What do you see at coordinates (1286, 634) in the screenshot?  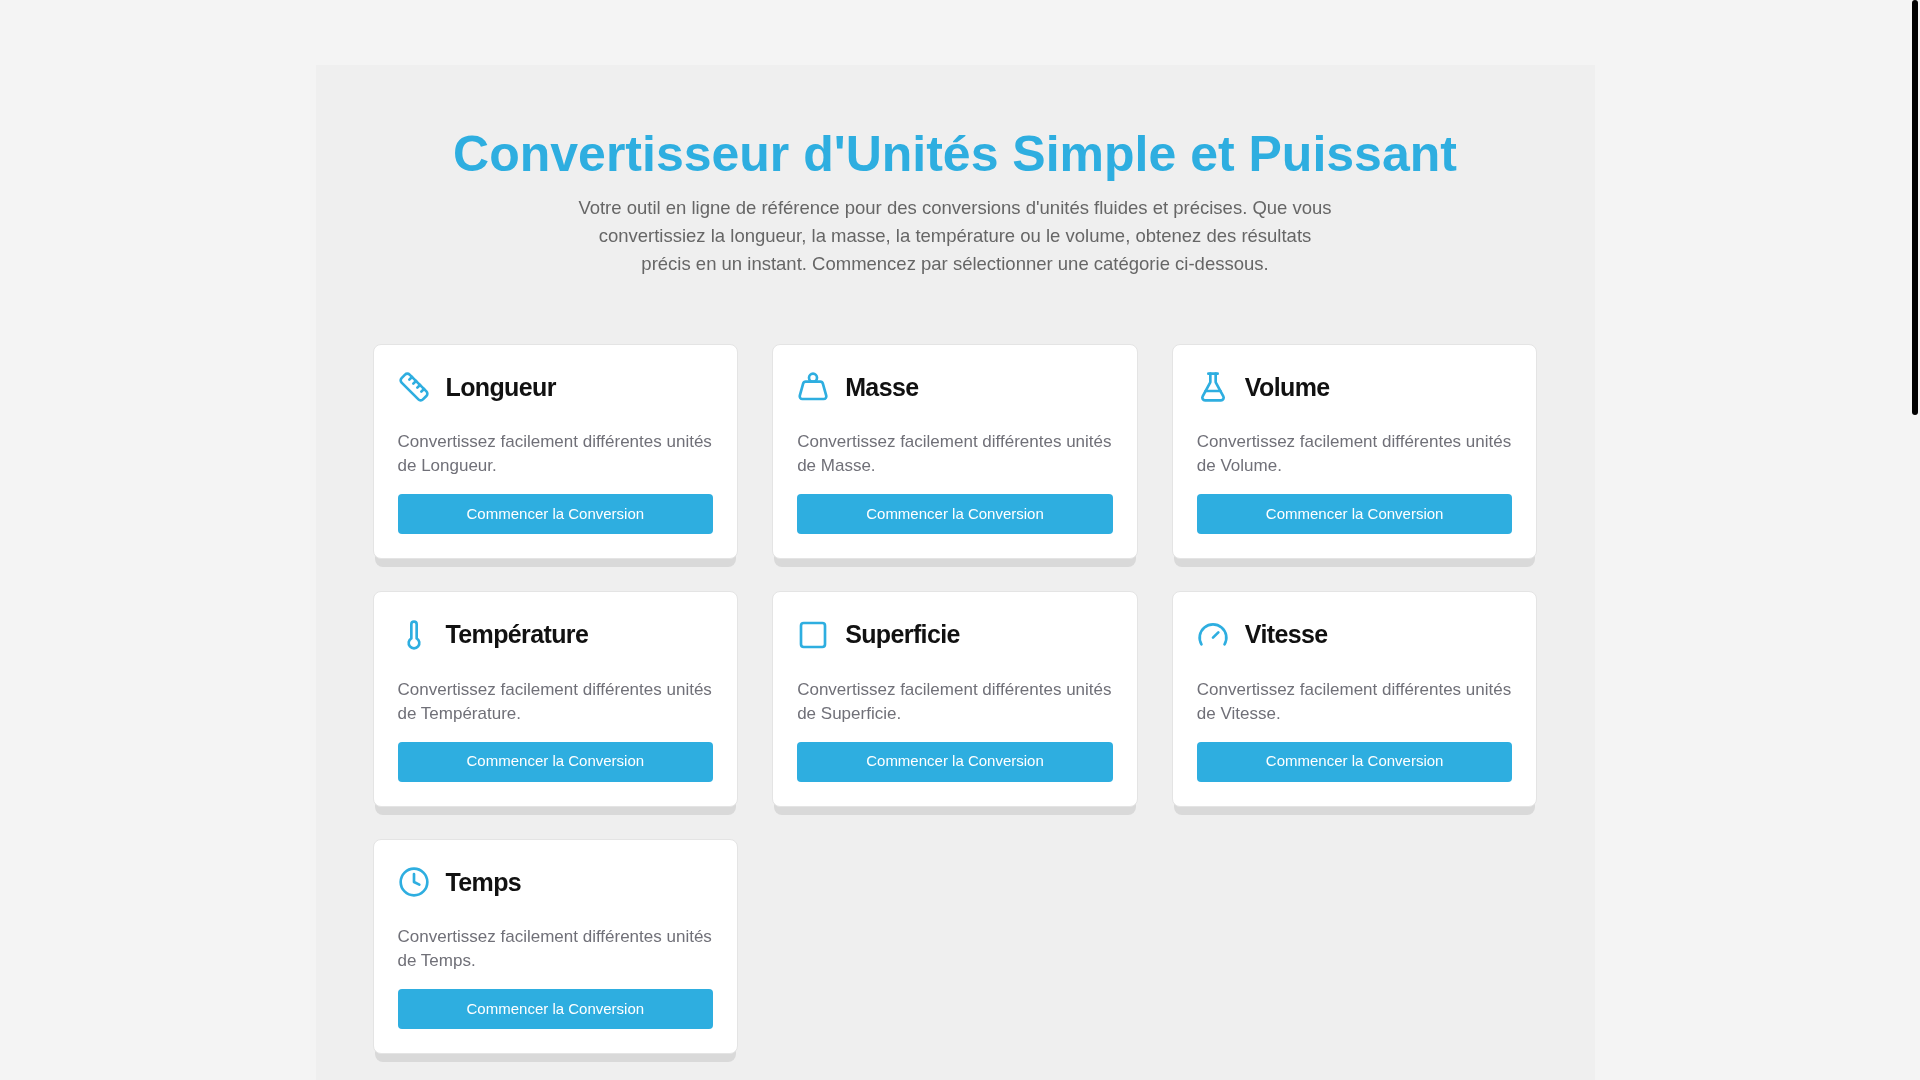 I see `card-title: Vitesse` at bounding box center [1286, 634].